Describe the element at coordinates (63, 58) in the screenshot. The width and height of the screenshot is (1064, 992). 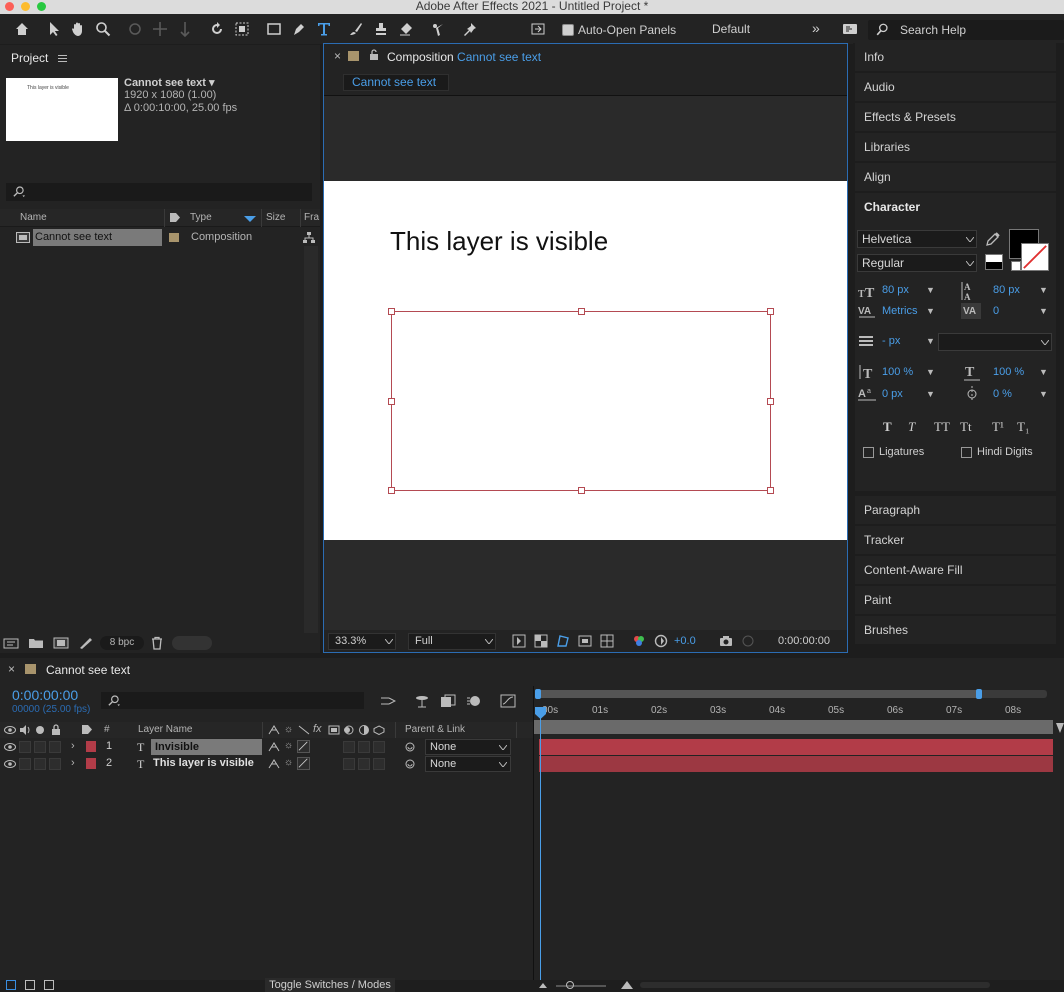
I see `project-menu-icon` at that location.